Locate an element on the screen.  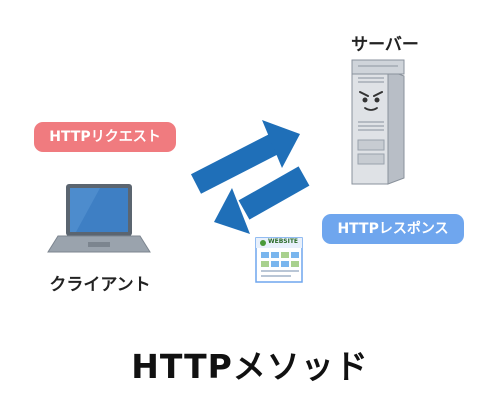
diagram-title: HTTPメソッド is located at coordinates (250, 366).